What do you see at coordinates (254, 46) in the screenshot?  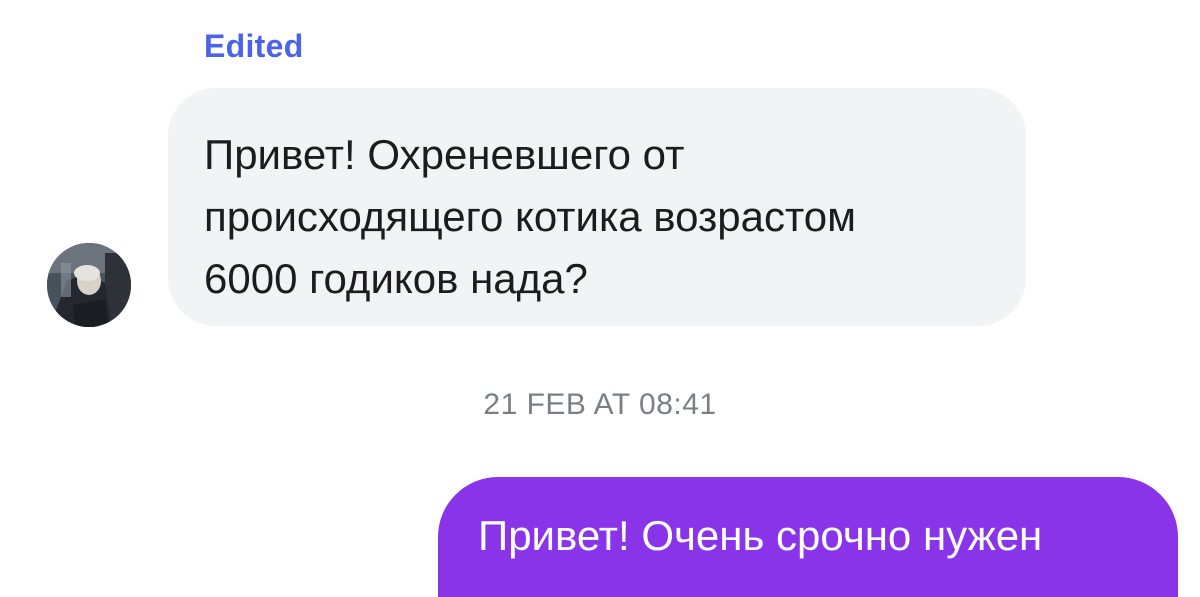 I see `edited-label: Edited` at bounding box center [254, 46].